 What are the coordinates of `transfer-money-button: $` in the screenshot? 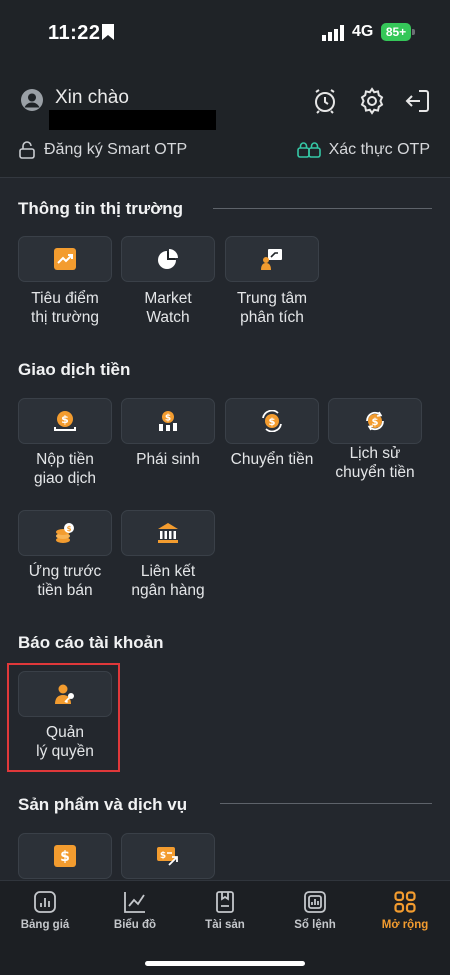 It's located at (272, 421).